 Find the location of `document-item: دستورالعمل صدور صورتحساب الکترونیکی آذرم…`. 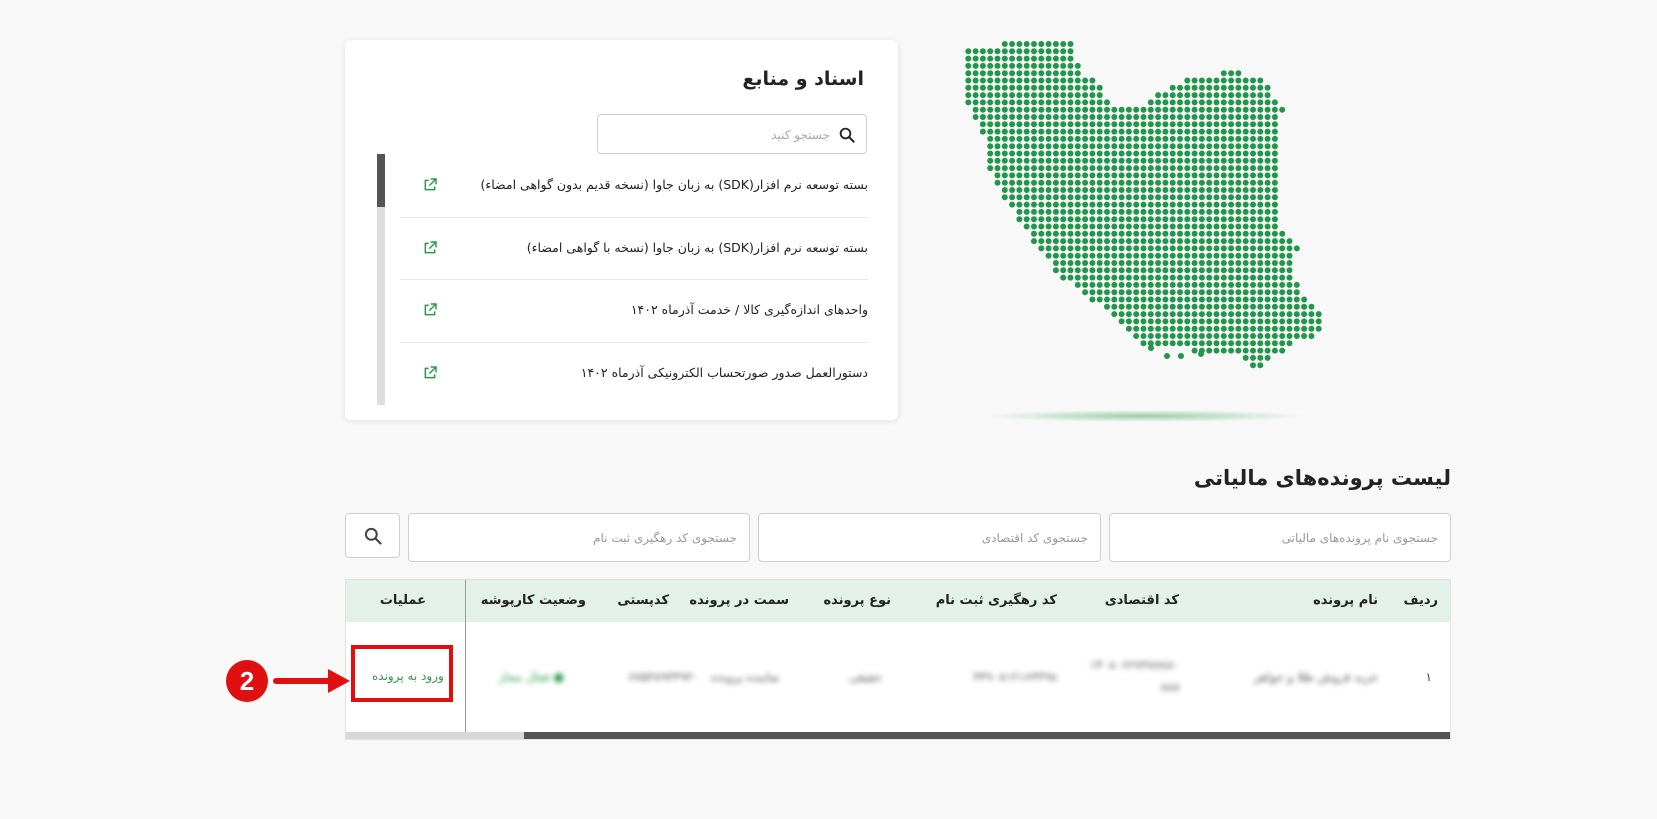

document-item: دستورالعمل صدور صورتحساب الکترونیکی آذرم… is located at coordinates (634, 374).